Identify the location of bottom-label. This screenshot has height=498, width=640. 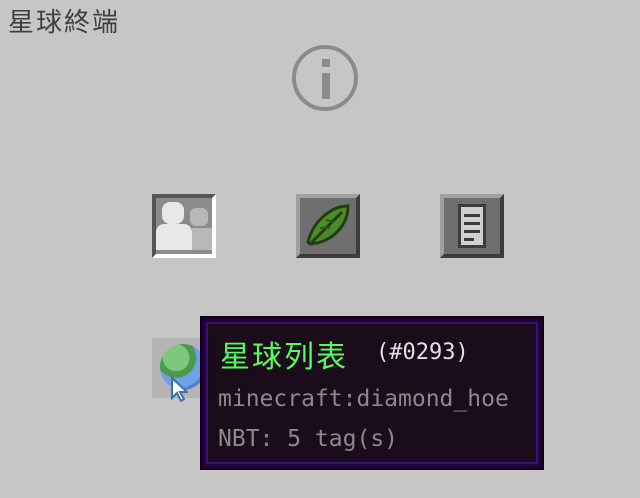
(48, 493).